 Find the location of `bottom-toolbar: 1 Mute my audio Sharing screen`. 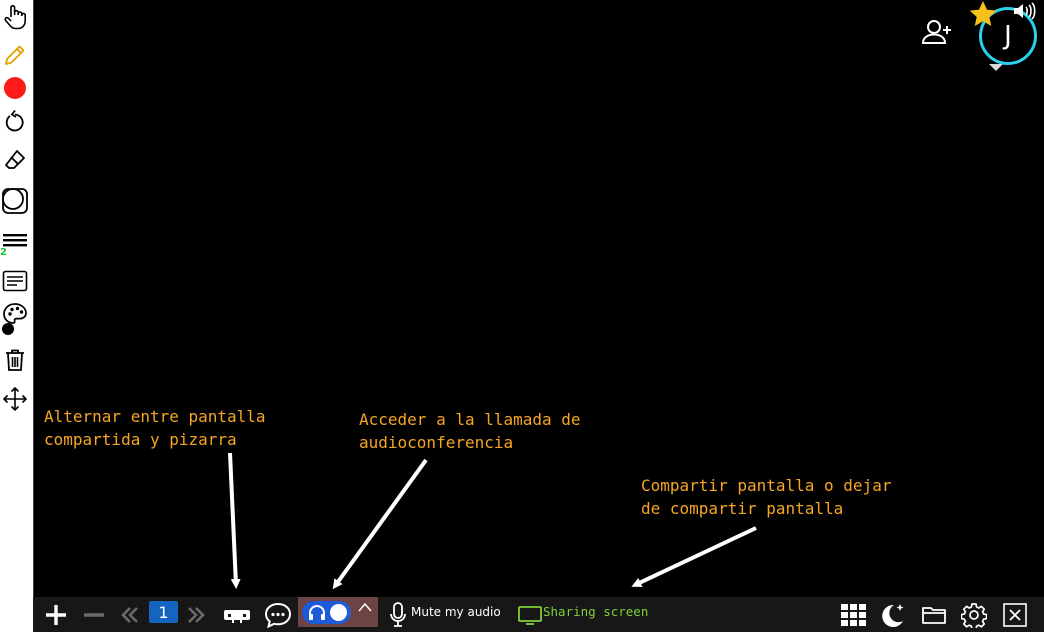

bottom-toolbar: 1 Mute my audio Sharing screen is located at coordinates (538, 614).